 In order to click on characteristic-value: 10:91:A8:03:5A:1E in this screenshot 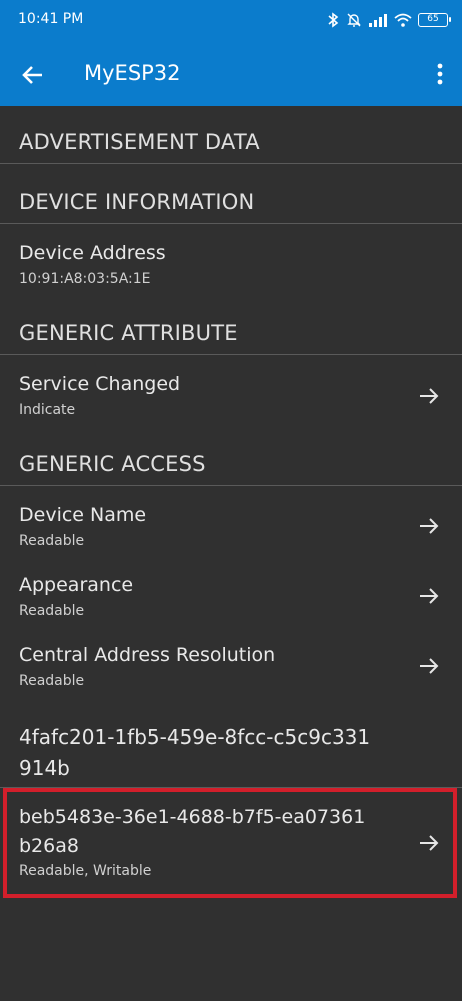, I will do `click(85, 279)`.